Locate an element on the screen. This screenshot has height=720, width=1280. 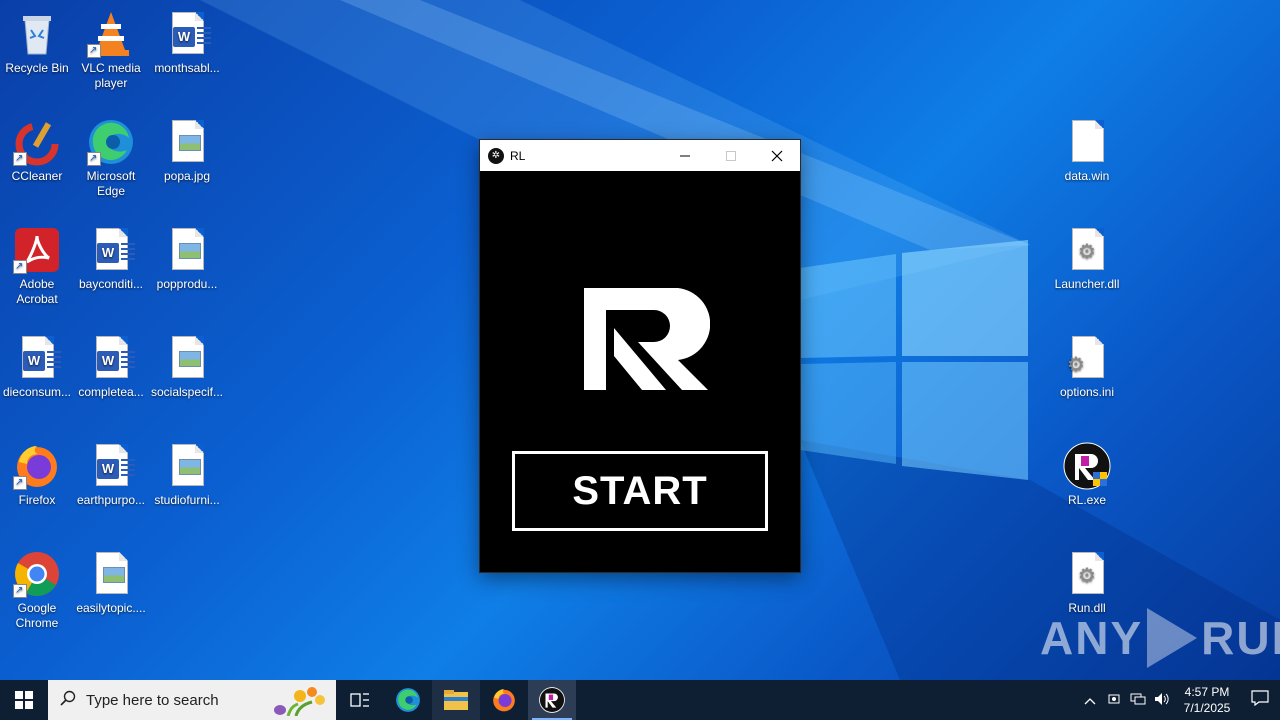
taskbar: Type here to search 4:57 PM 7/1/2025 is located at coordinates (640, 700).